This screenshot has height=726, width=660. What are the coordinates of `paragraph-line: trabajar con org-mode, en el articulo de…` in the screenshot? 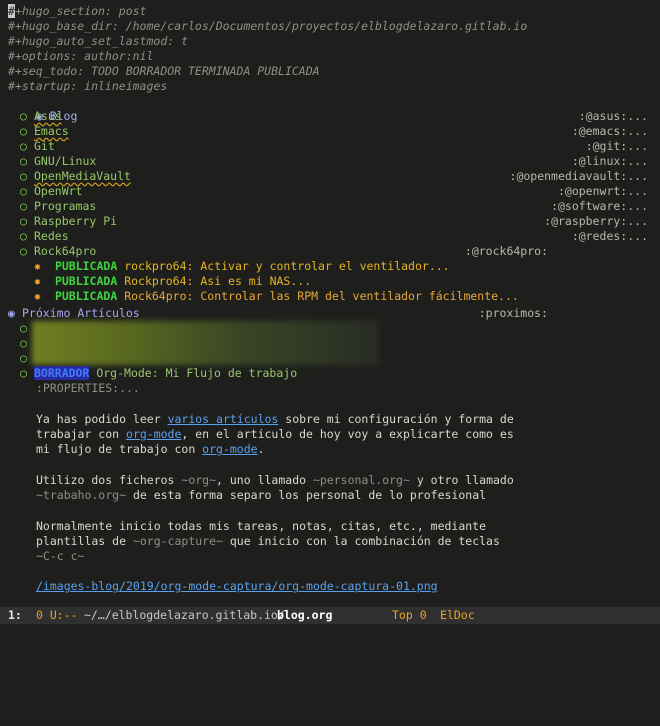 It's located at (275, 434).